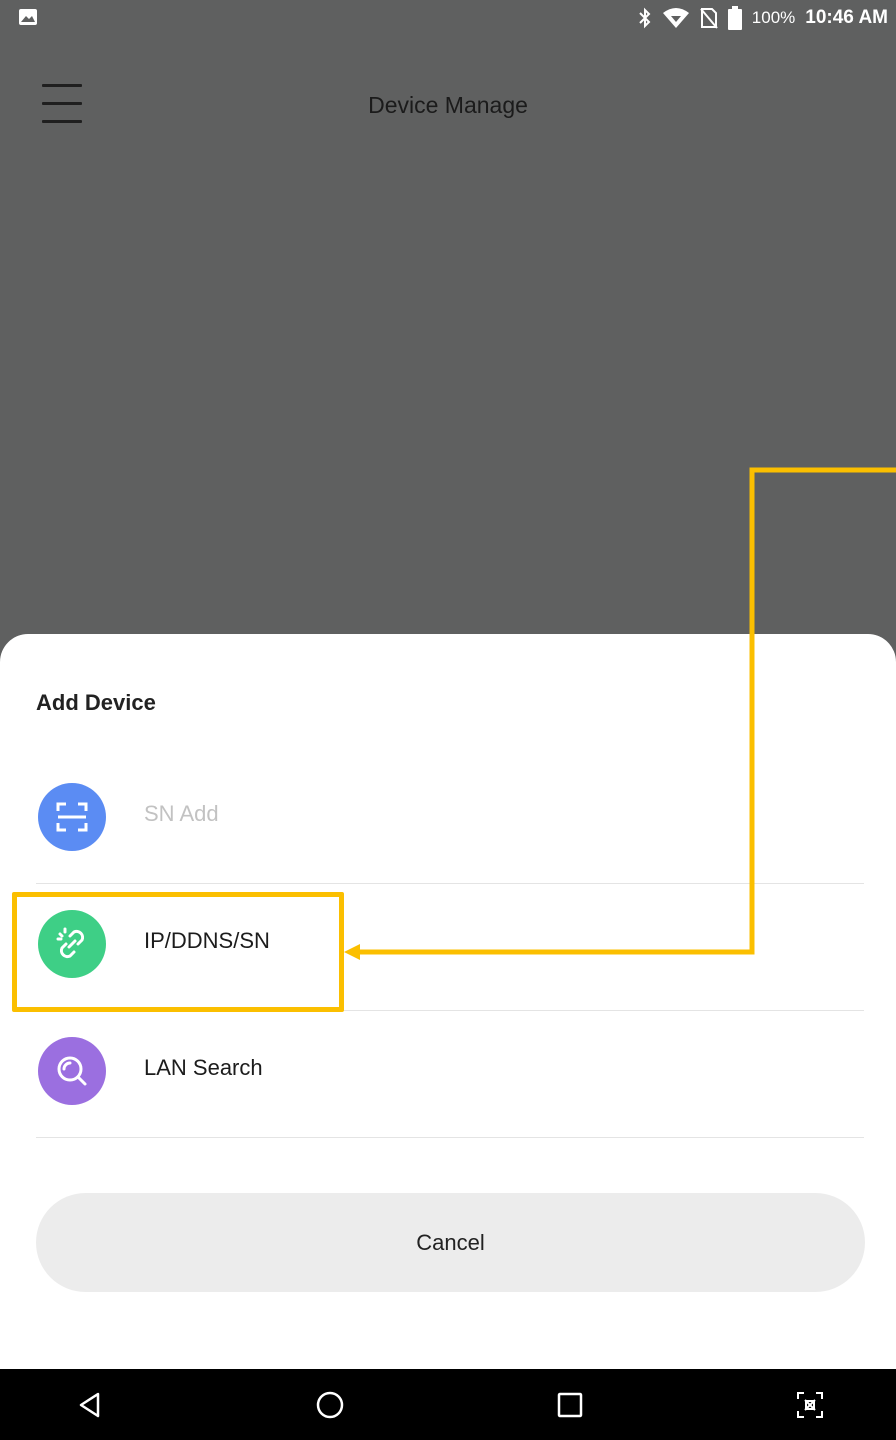  What do you see at coordinates (645, 18) in the screenshot?
I see `bluetooth-icon` at bounding box center [645, 18].